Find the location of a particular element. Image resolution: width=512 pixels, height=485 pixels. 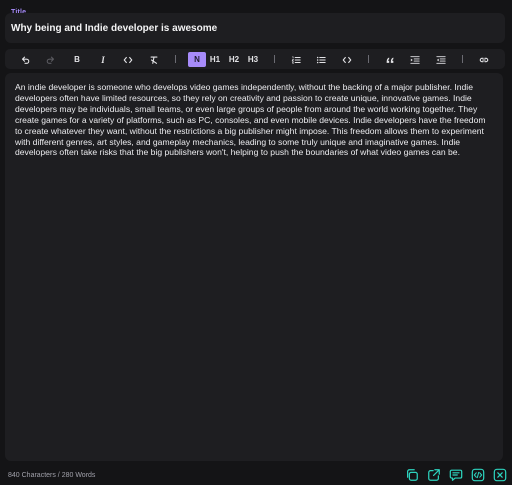

quote-icon is located at coordinates (390, 60).